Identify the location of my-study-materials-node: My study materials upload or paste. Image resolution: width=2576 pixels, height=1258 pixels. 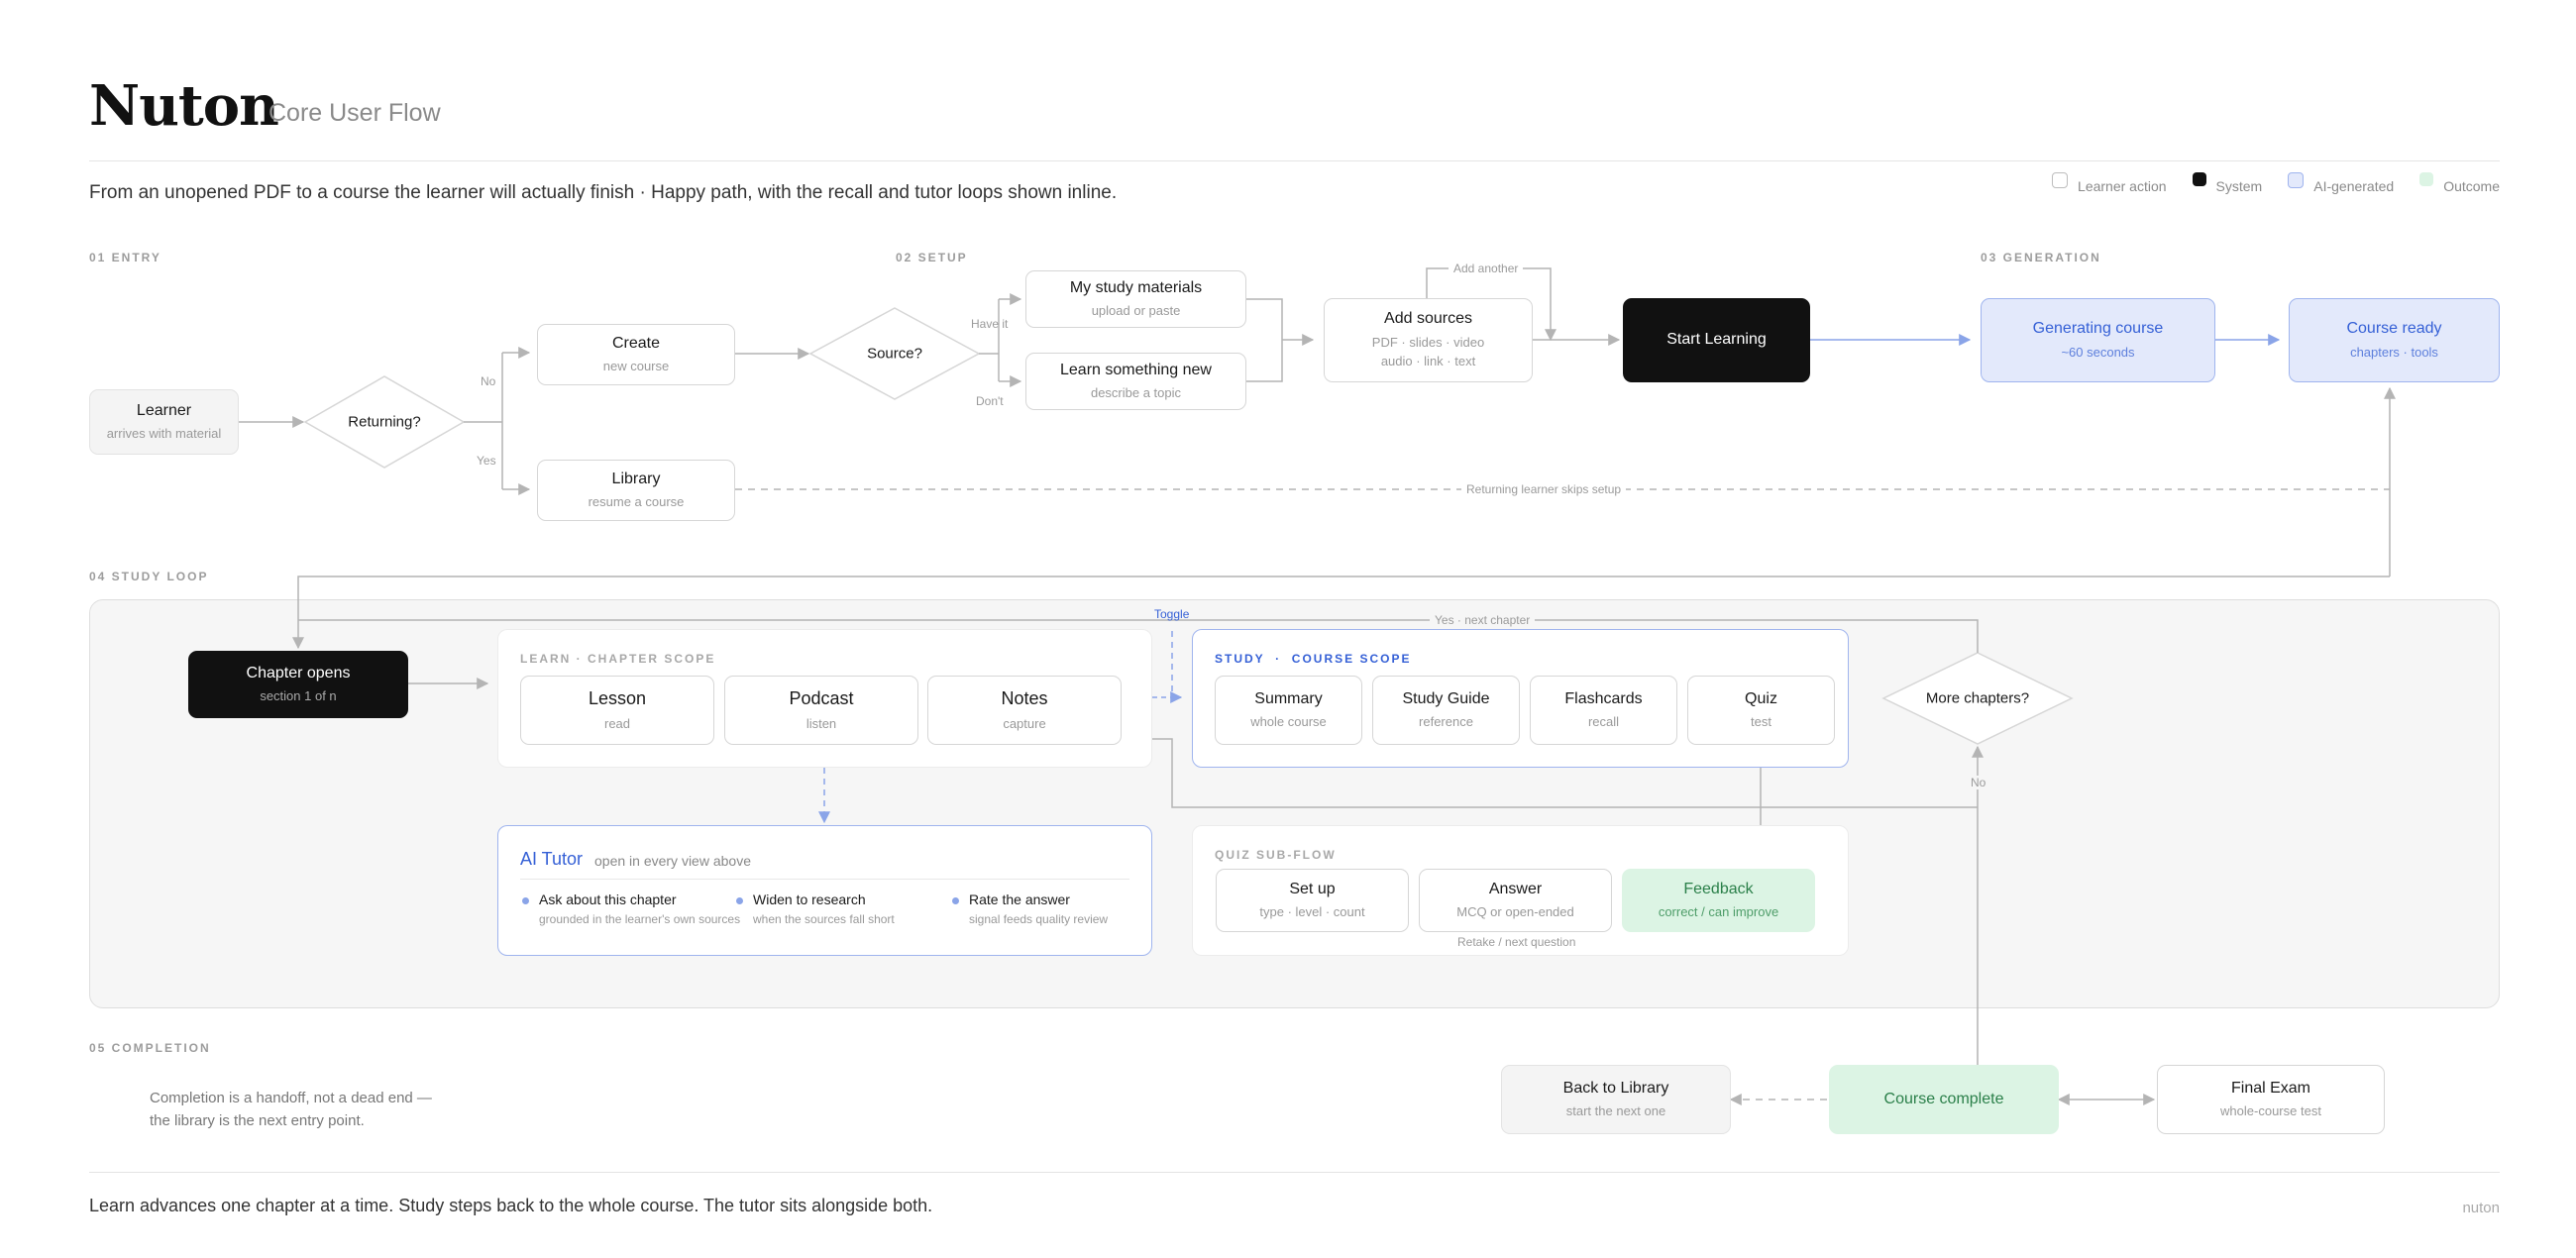
(1135, 299).